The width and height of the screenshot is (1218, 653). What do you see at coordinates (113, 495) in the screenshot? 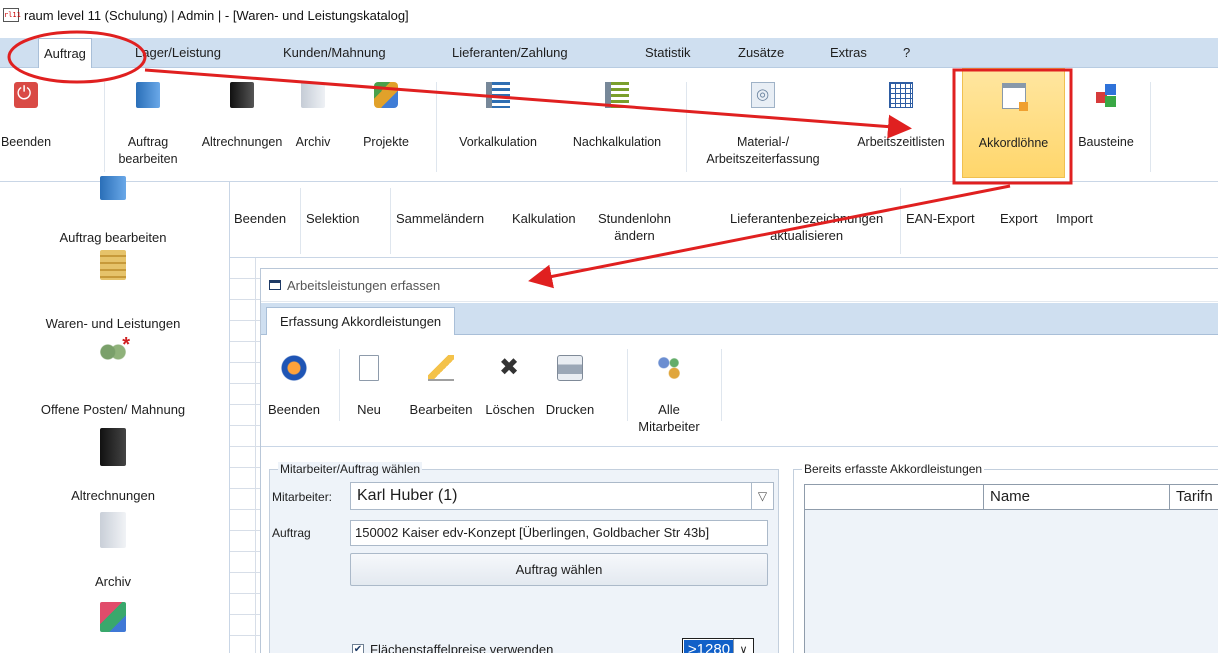
I see `sidebar-item-altrechnungen: Altrechnungen` at bounding box center [113, 495].